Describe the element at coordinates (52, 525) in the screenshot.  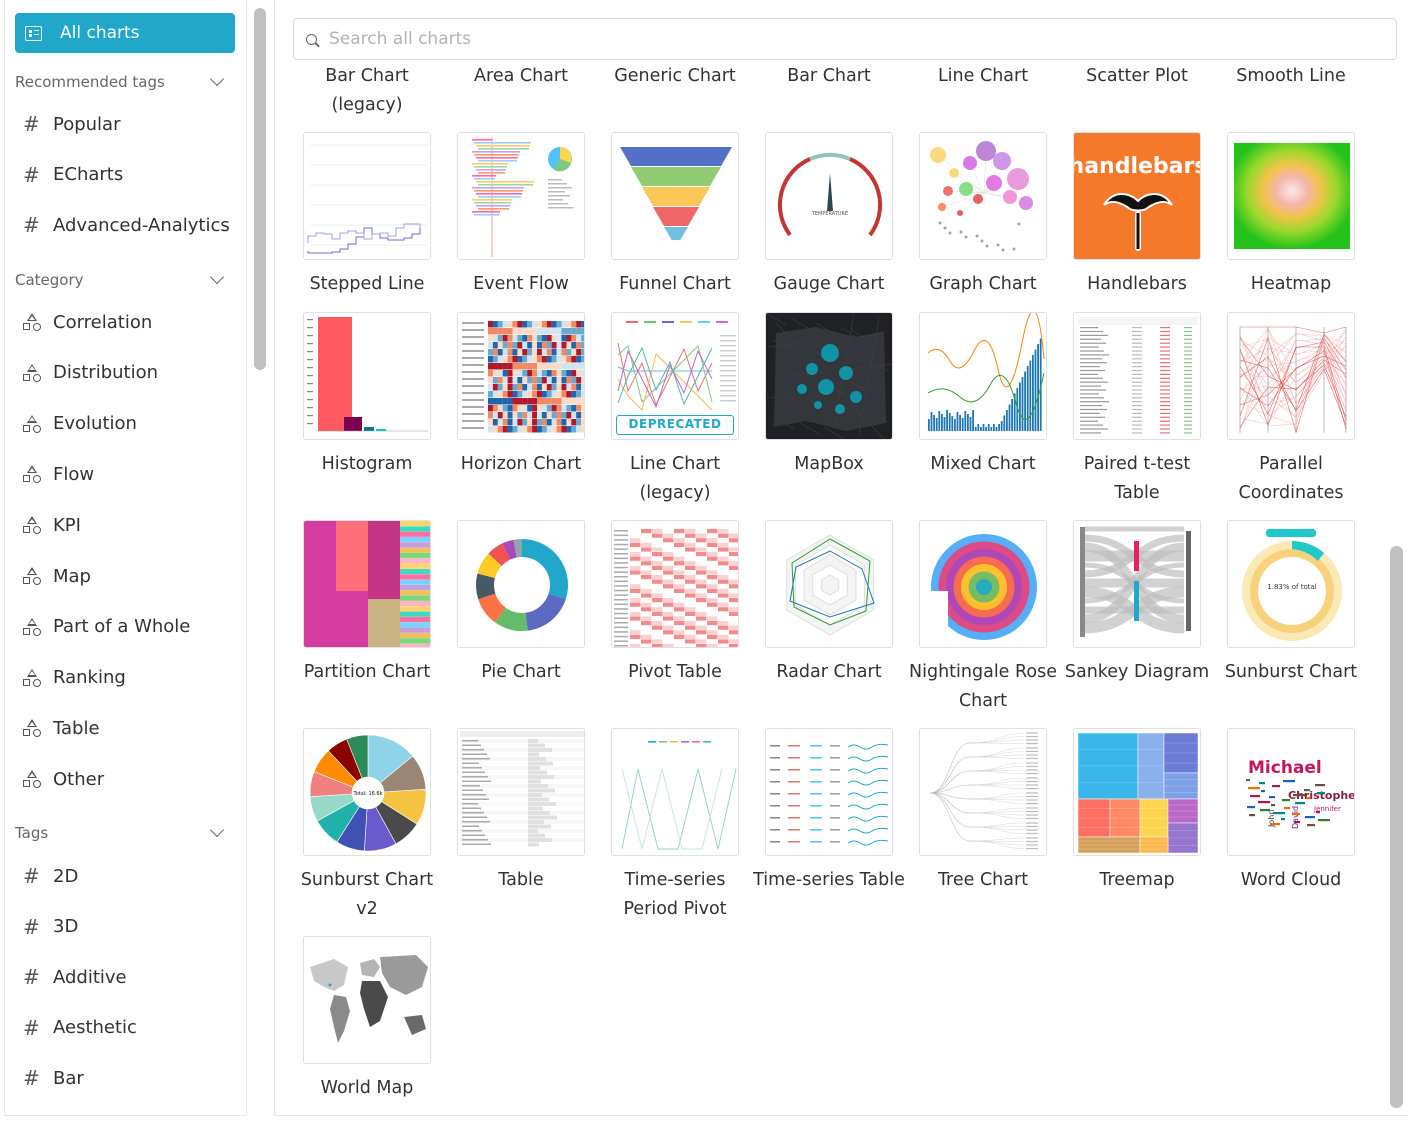
I see `category-item: KPI` at that location.